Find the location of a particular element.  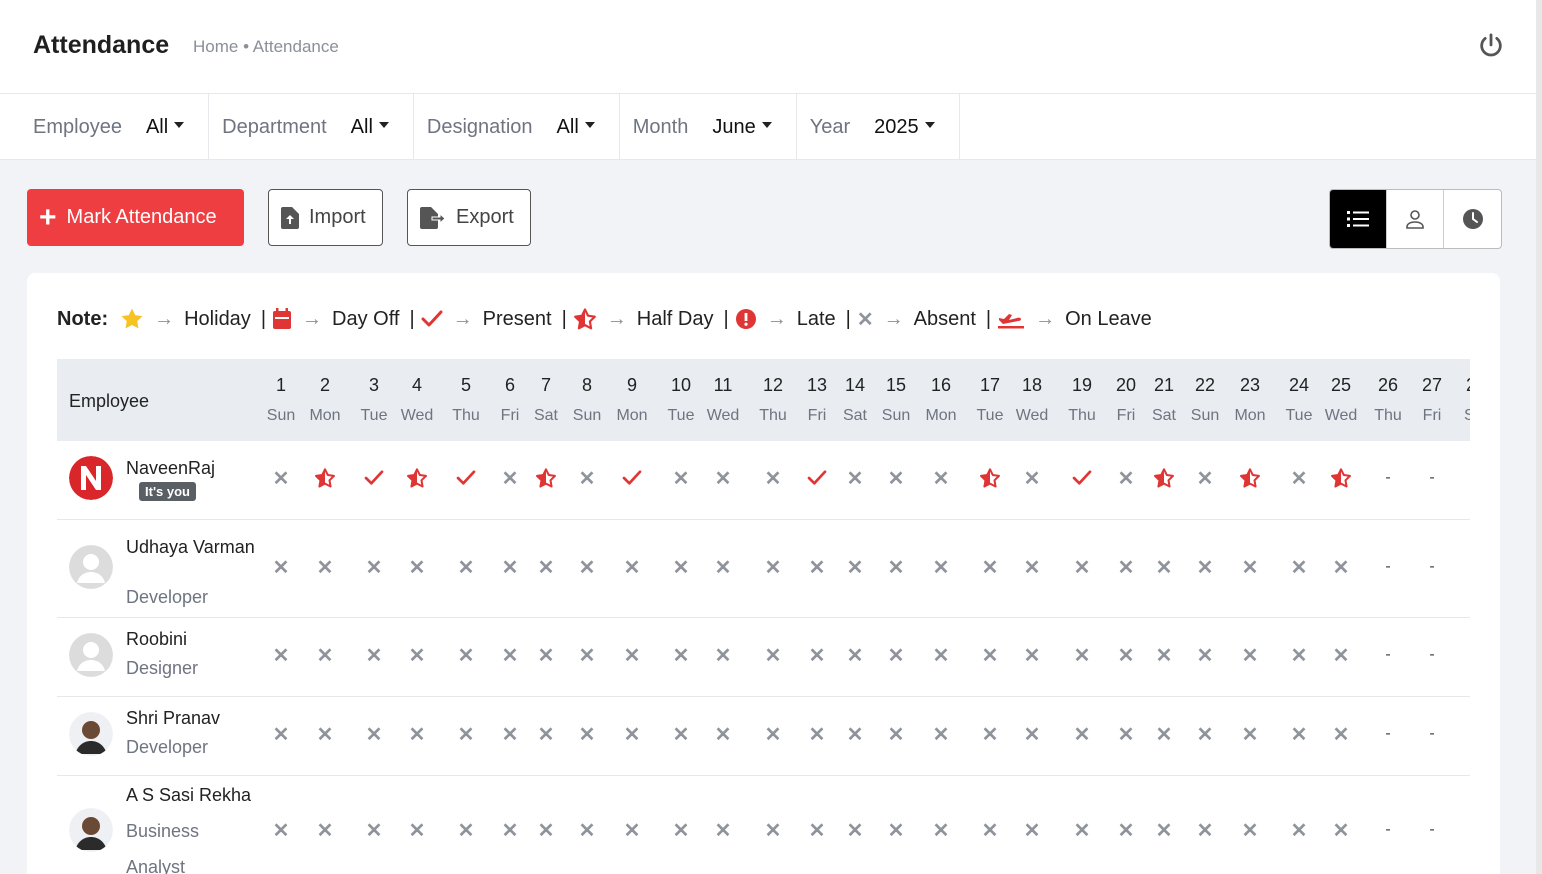

filter-employee: Employee All is located at coordinates (105, 127).